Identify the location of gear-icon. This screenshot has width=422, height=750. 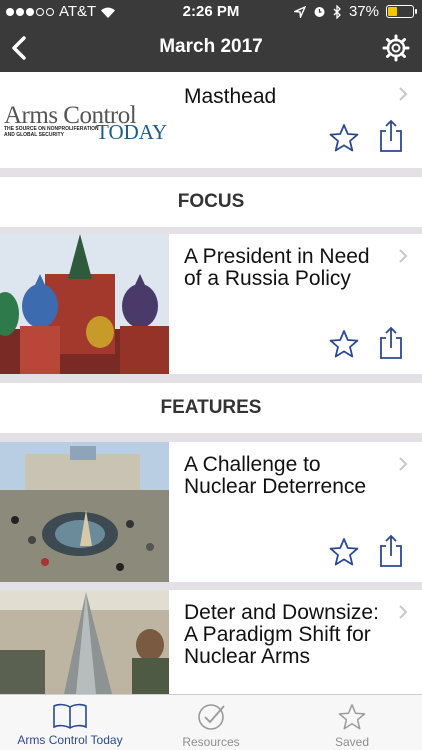
(396, 48).